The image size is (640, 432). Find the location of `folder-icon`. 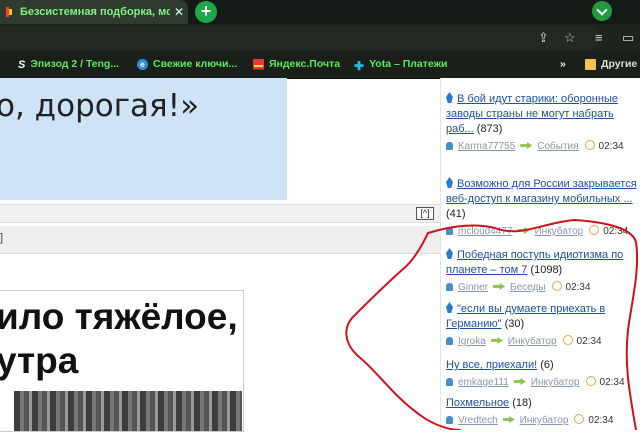

folder-icon is located at coordinates (590, 64).